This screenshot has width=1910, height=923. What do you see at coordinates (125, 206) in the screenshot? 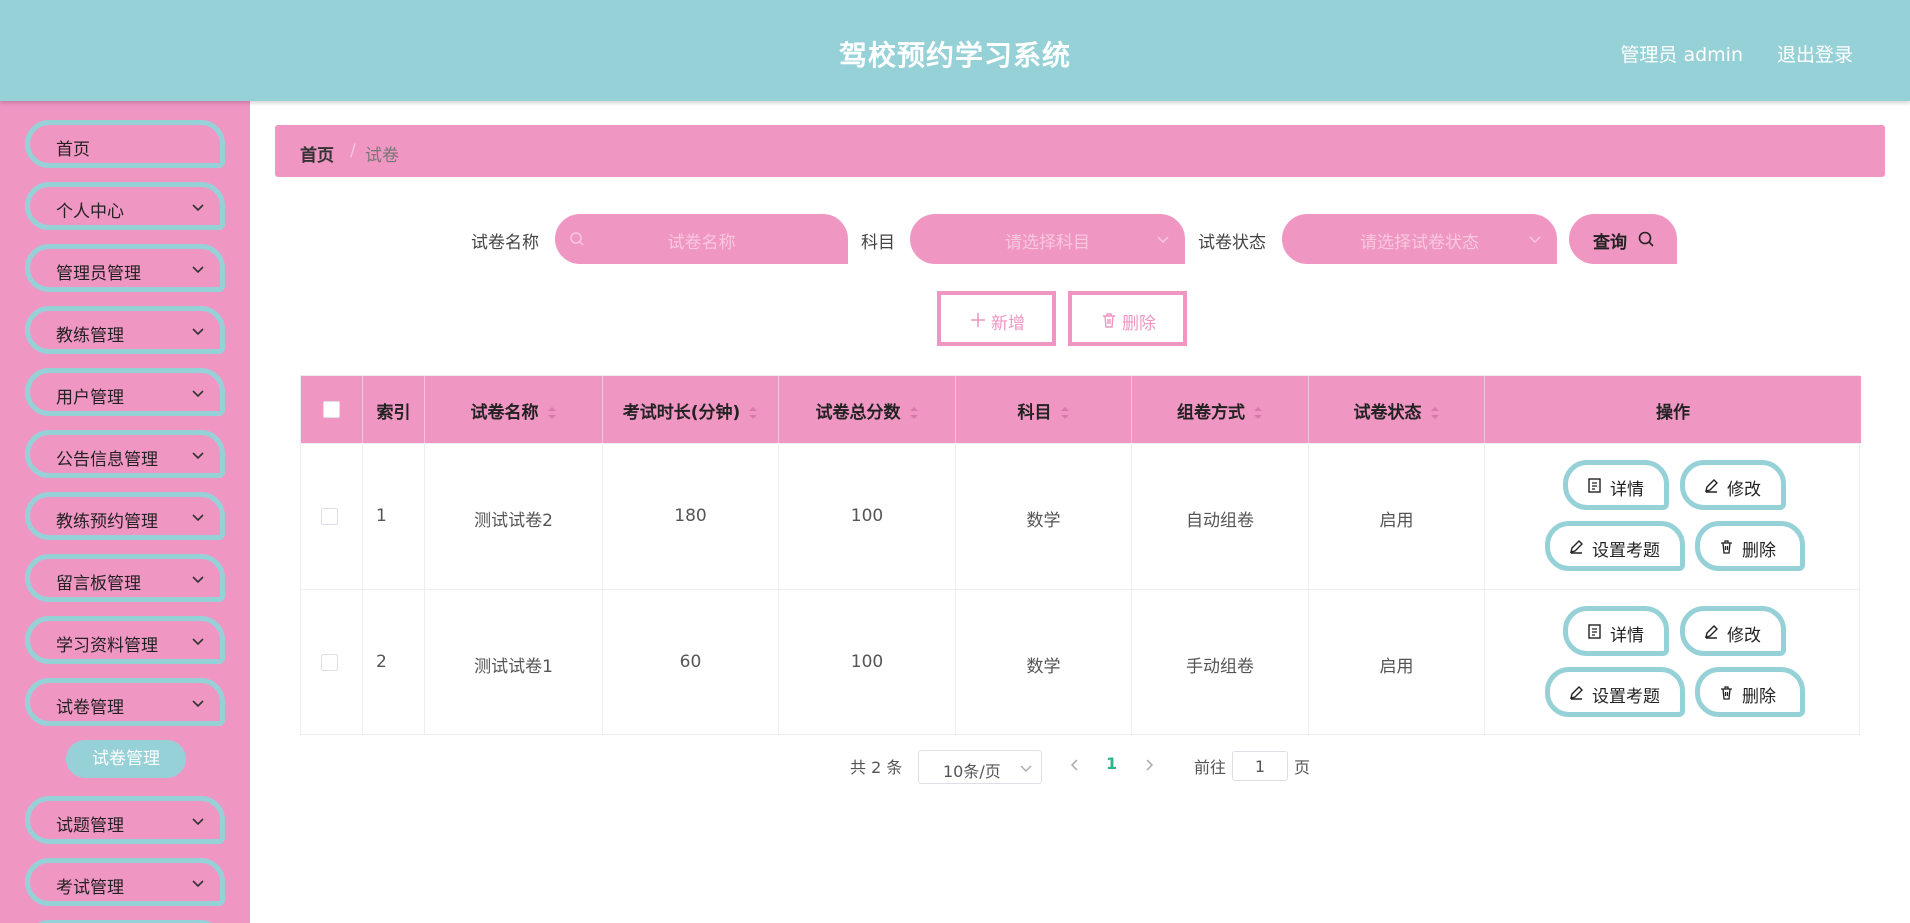
I see `sidebar-item-profile: 个人中心` at bounding box center [125, 206].